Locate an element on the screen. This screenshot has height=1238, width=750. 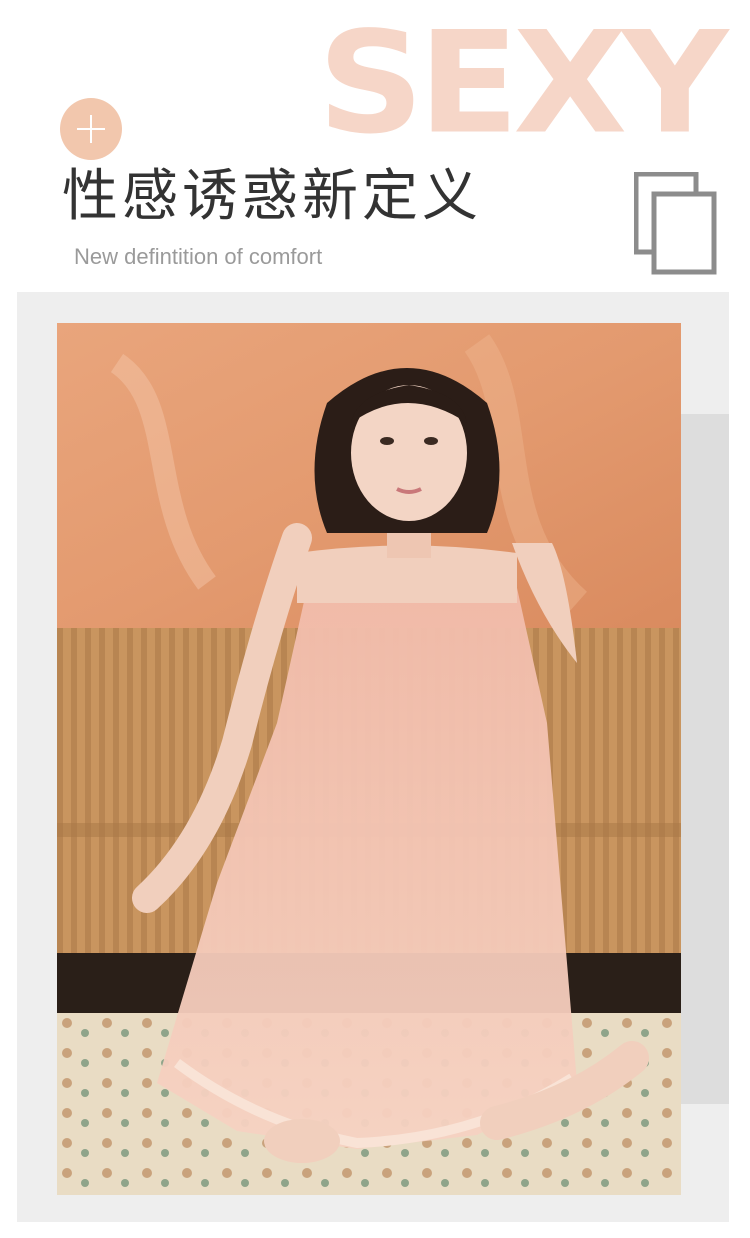
page-title: 性感诱惑新定义 is located at coordinates (272, 196).